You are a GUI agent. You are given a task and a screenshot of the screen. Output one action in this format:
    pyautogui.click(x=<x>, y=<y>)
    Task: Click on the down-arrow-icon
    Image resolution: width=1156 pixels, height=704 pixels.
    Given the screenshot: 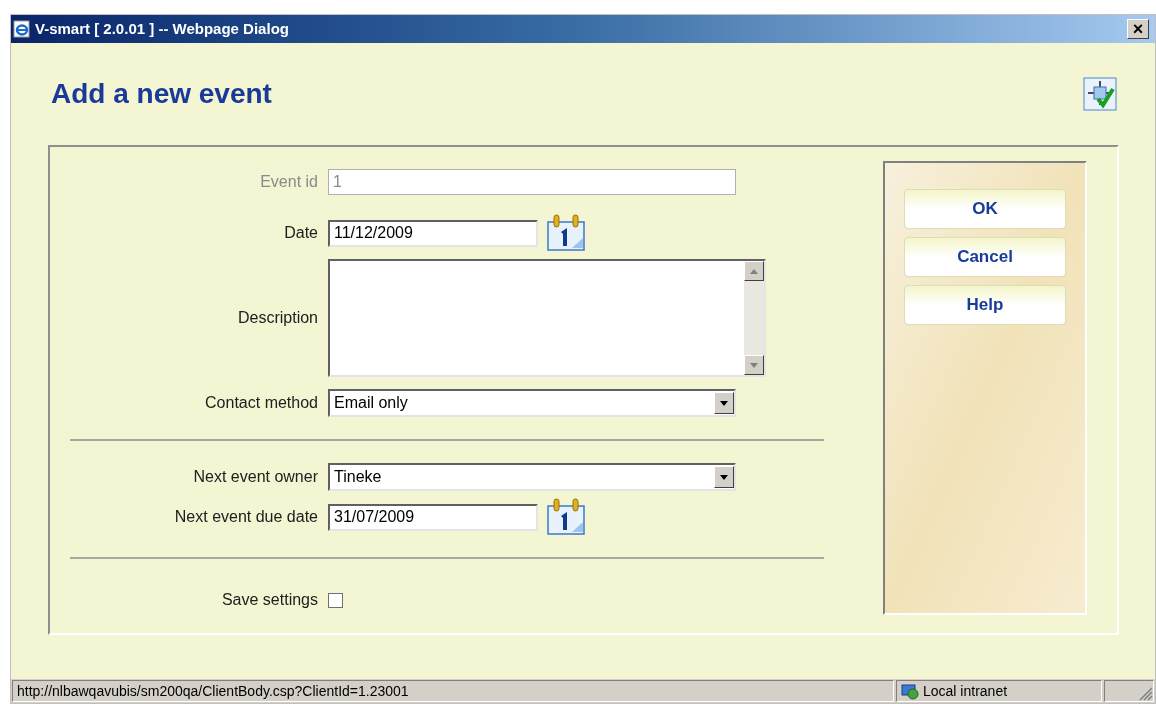 What is the action you would take?
    pyautogui.click(x=754, y=365)
    